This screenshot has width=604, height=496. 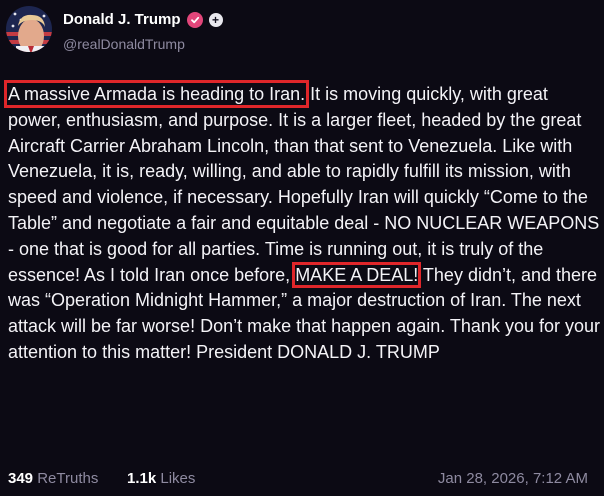 What do you see at coordinates (142, 478) in the screenshot?
I see `likes-count: 1.1k` at bounding box center [142, 478].